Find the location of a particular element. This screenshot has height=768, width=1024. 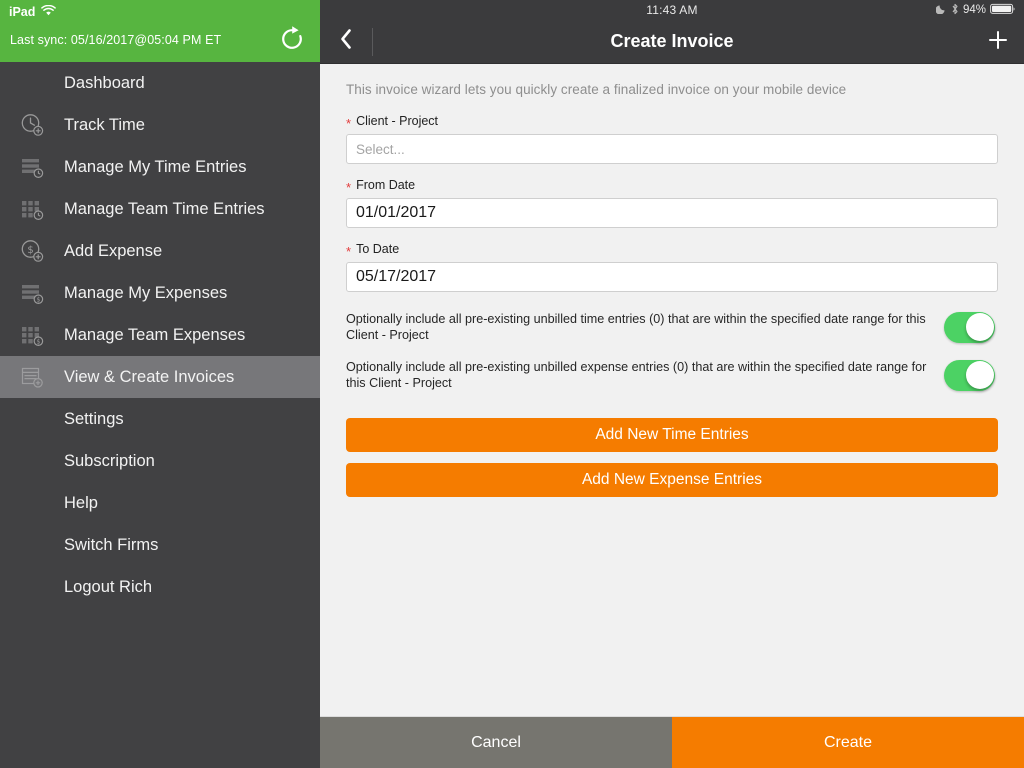

sidebar-item-logout: Logout Rich is located at coordinates (160, 587).